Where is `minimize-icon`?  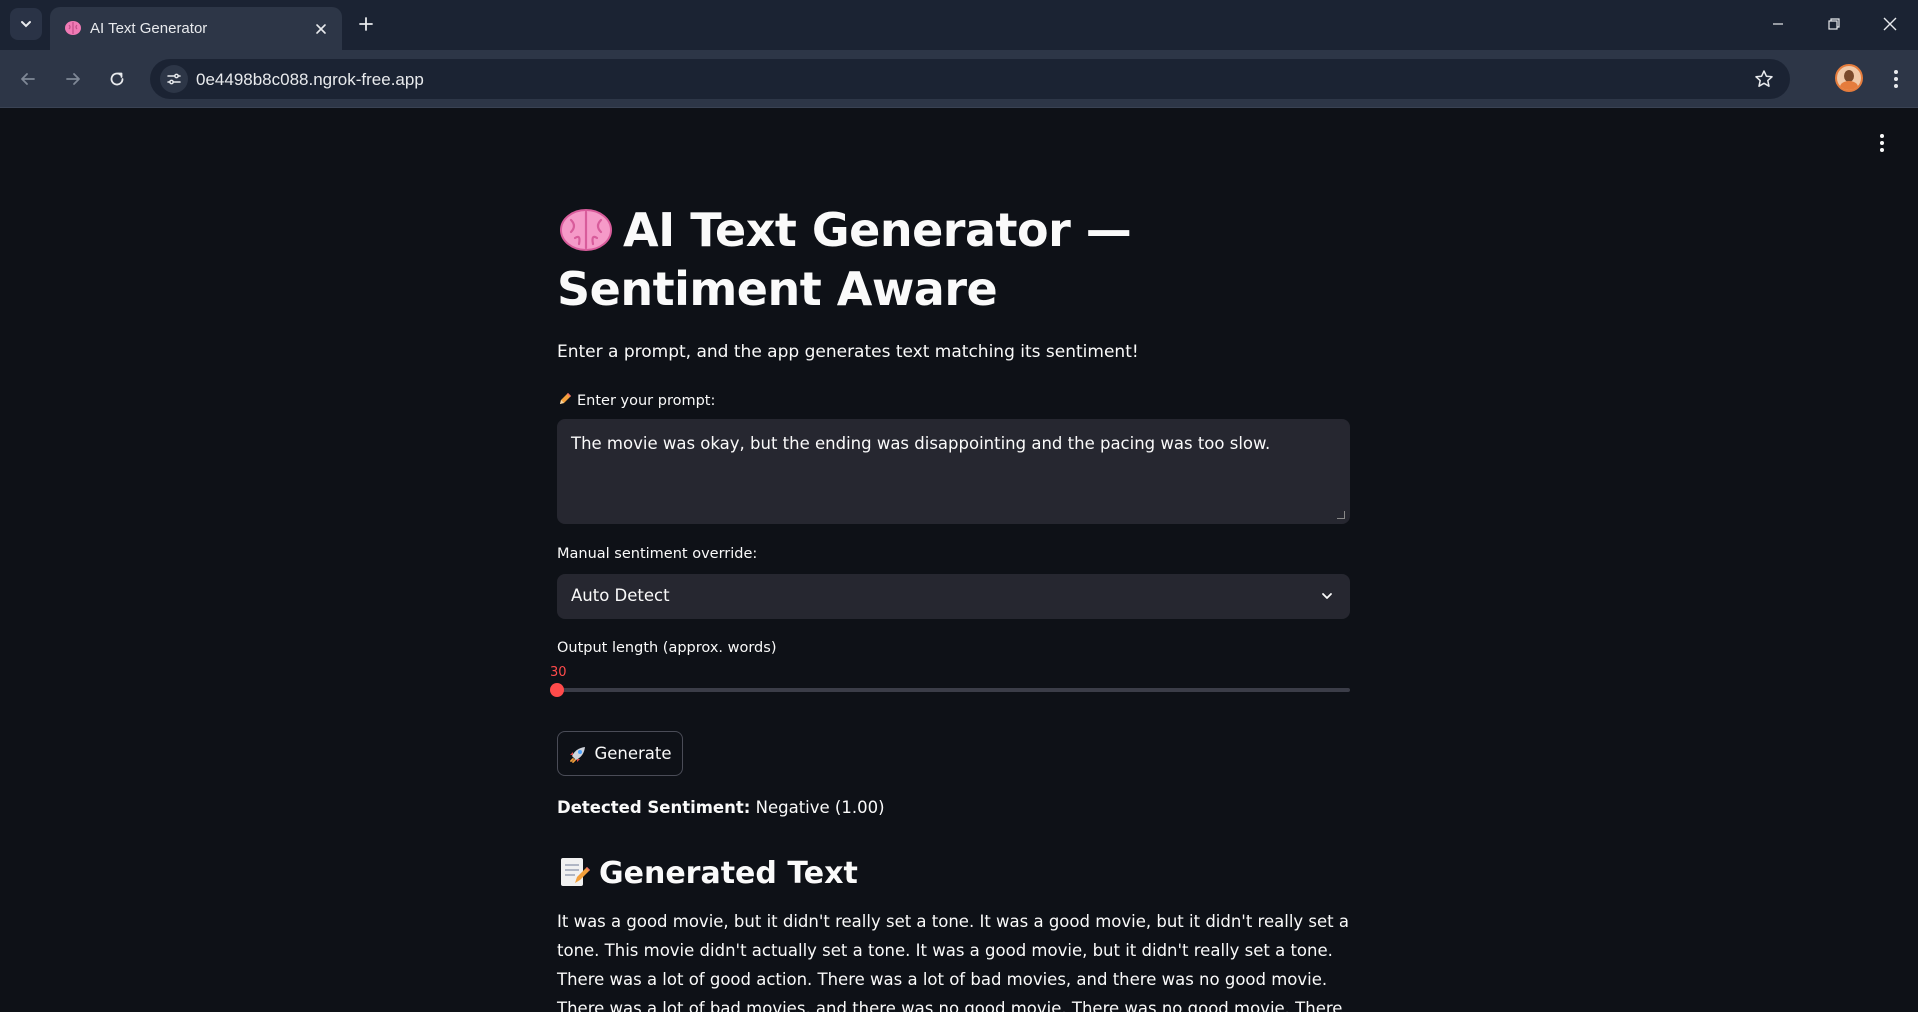 minimize-icon is located at coordinates (1778, 24).